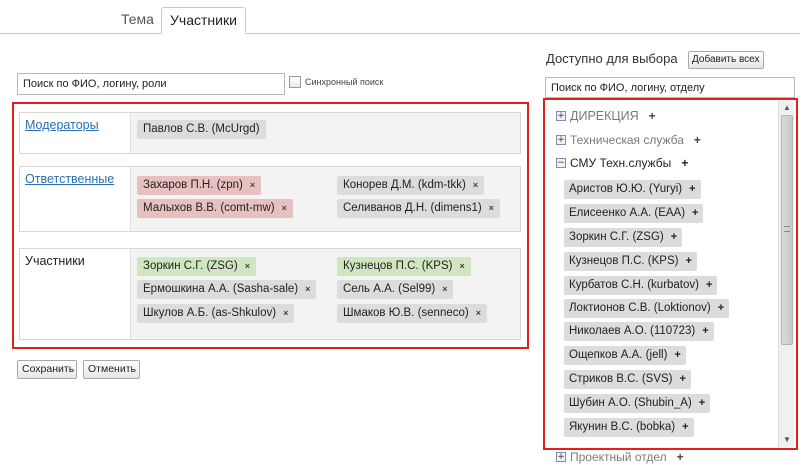 Image resolution: width=800 pixels, height=467 pixels. Describe the element at coordinates (680, 457) in the screenshot. I see `add-icon: +` at that location.